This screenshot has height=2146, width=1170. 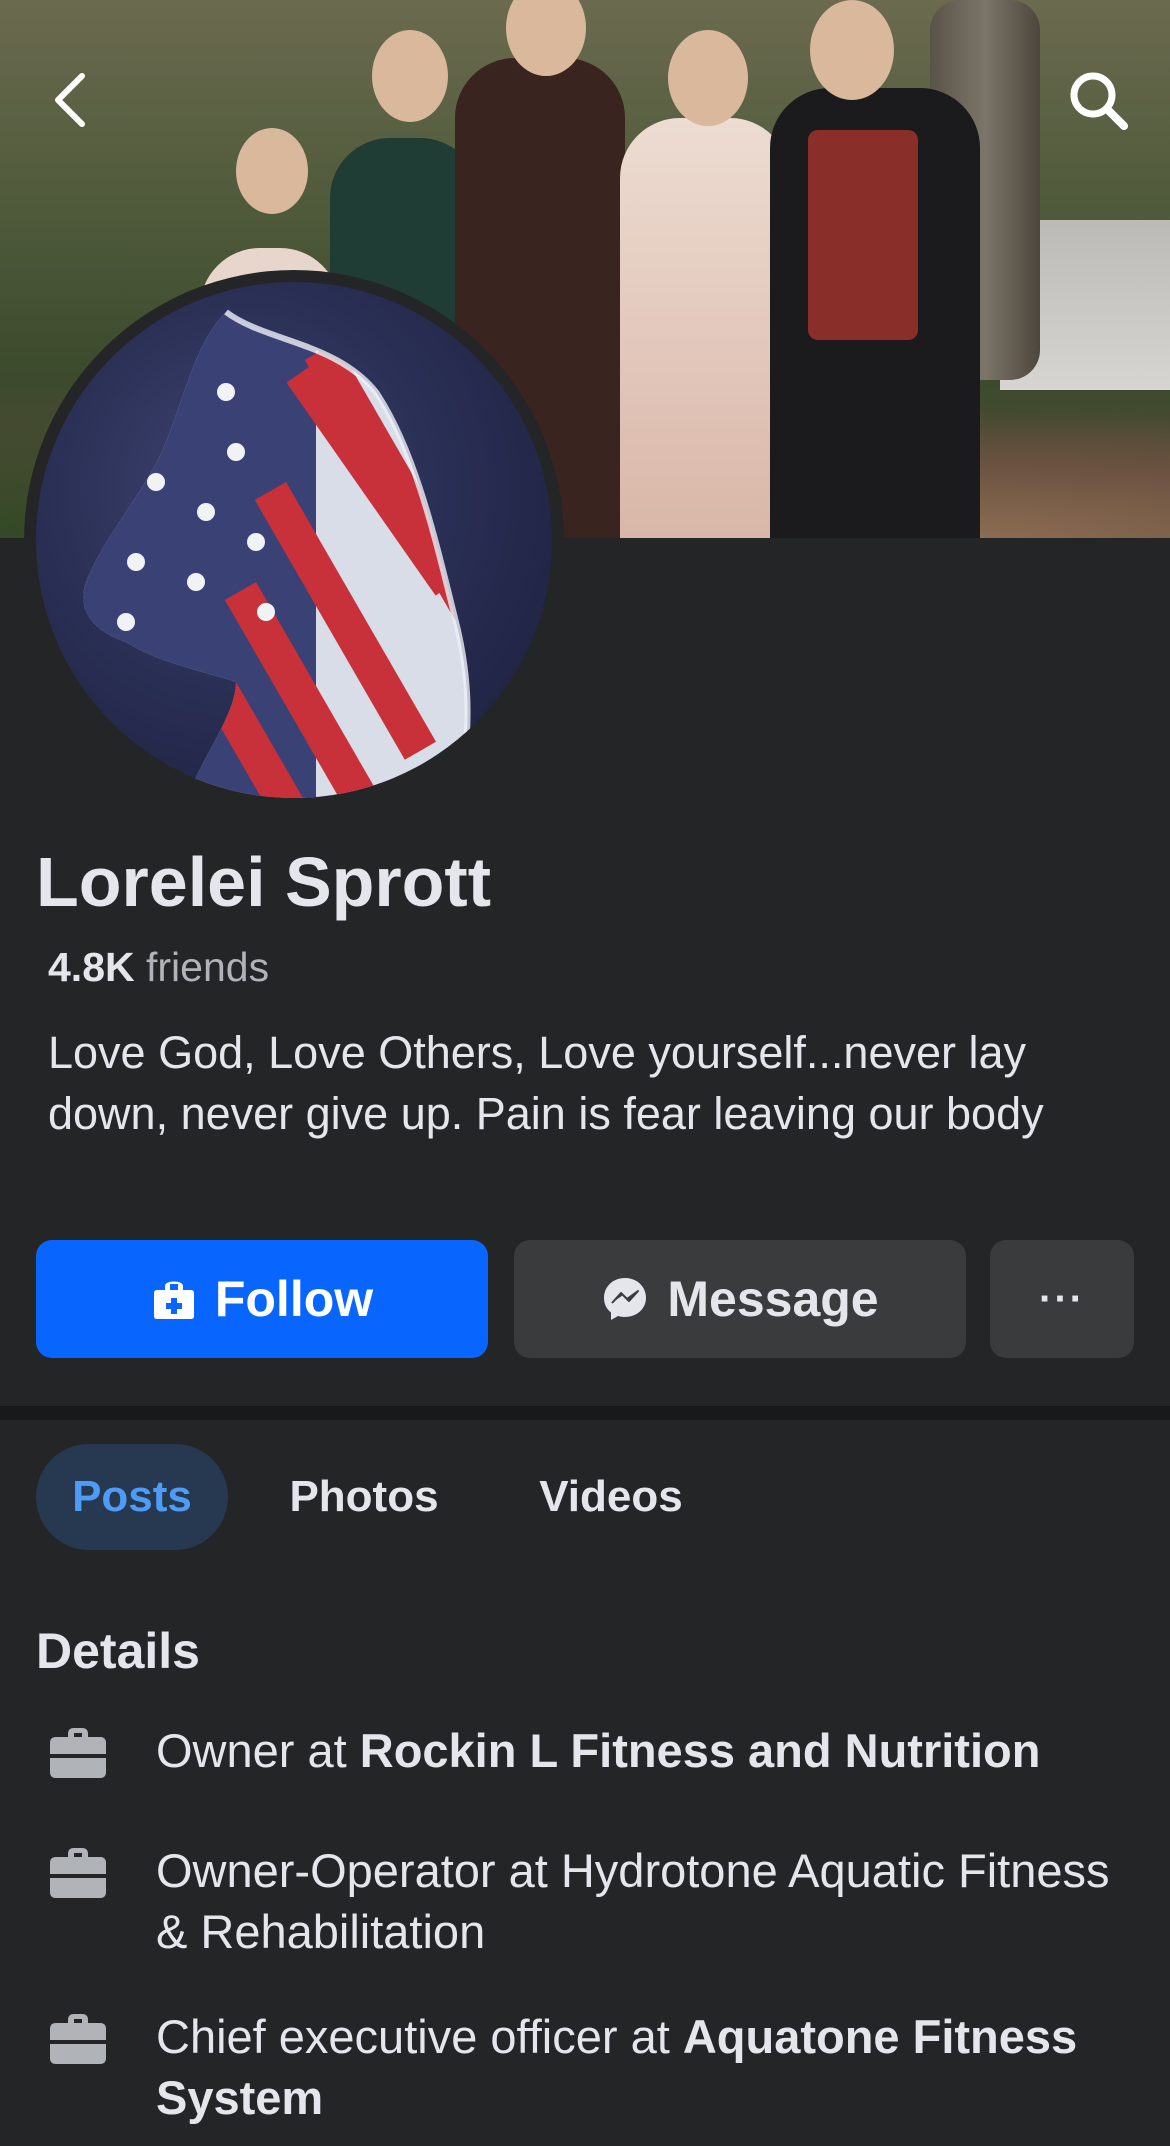 I want to click on avatar-image, so click(x=294, y=540).